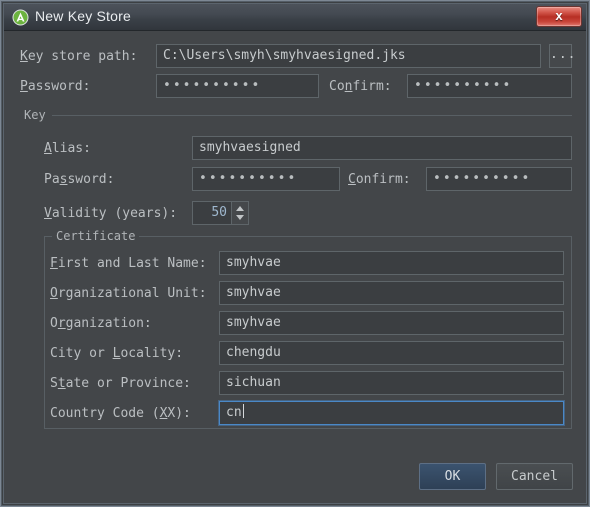 This screenshot has height=507, width=590. Describe the element at coordinates (240, 208) in the screenshot. I see `chevron-up-icon` at that location.